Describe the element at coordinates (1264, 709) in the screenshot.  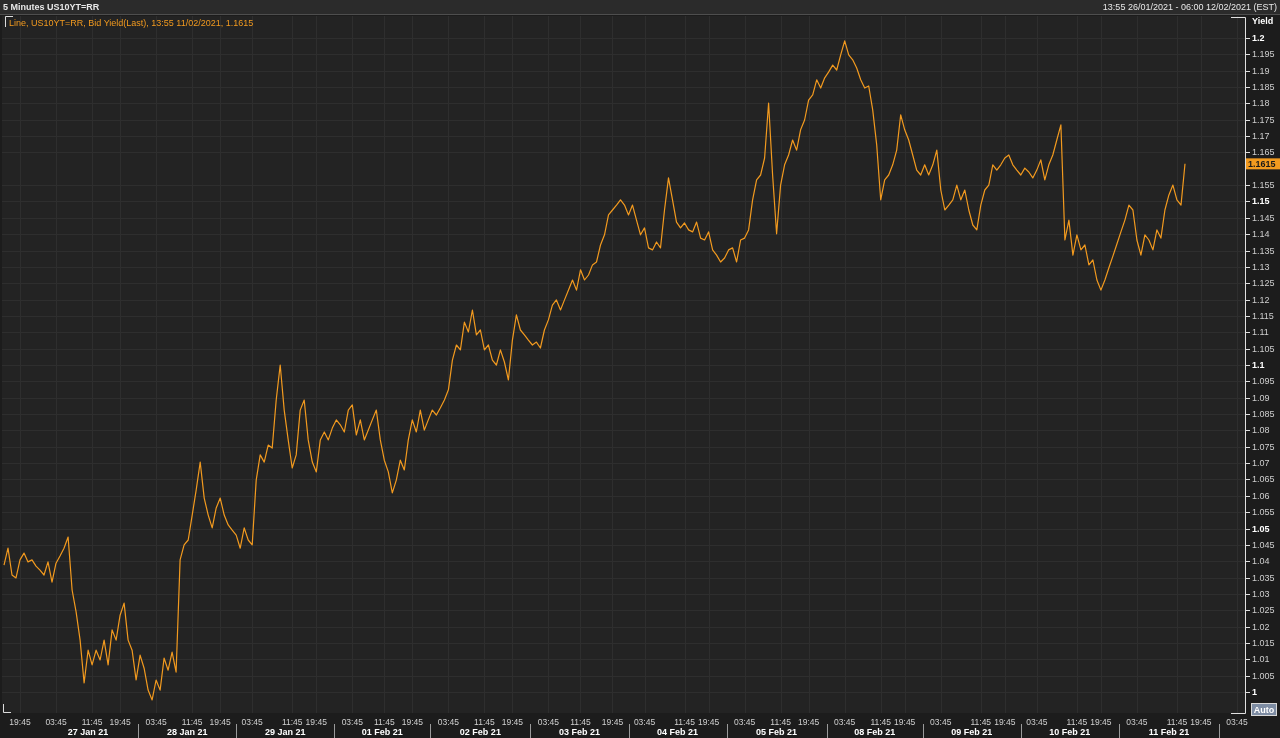
I see `auto-button: Auto` at that location.